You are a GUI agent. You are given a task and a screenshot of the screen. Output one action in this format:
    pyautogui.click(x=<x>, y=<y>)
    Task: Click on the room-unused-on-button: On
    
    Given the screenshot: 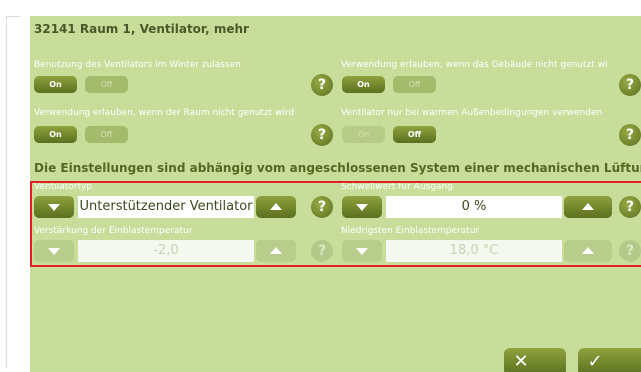 What is the action you would take?
    pyautogui.click(x=55, y=134)
    